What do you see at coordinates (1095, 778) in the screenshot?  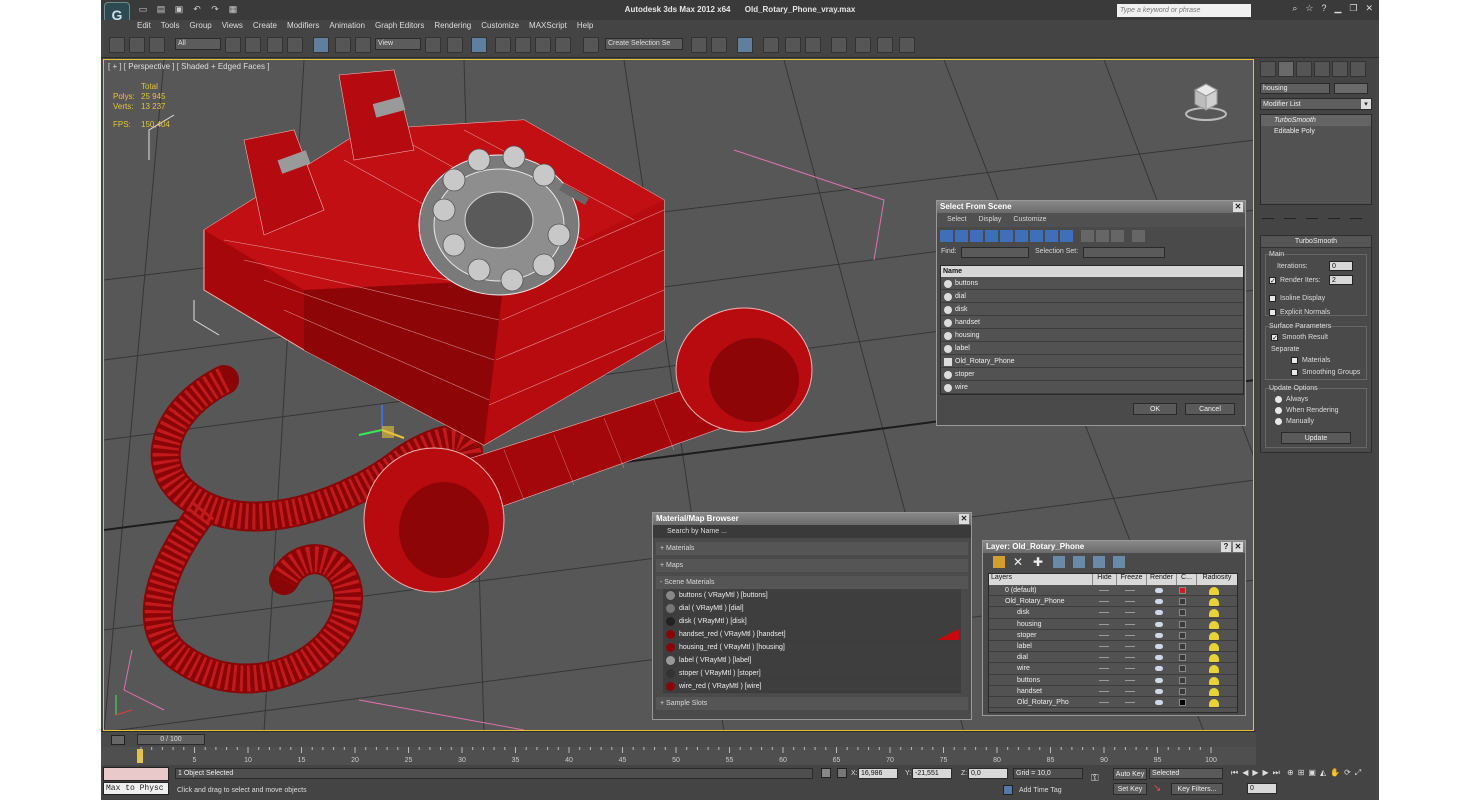 I see `key-icon: ⚿` at bounding box center [1095, 778].